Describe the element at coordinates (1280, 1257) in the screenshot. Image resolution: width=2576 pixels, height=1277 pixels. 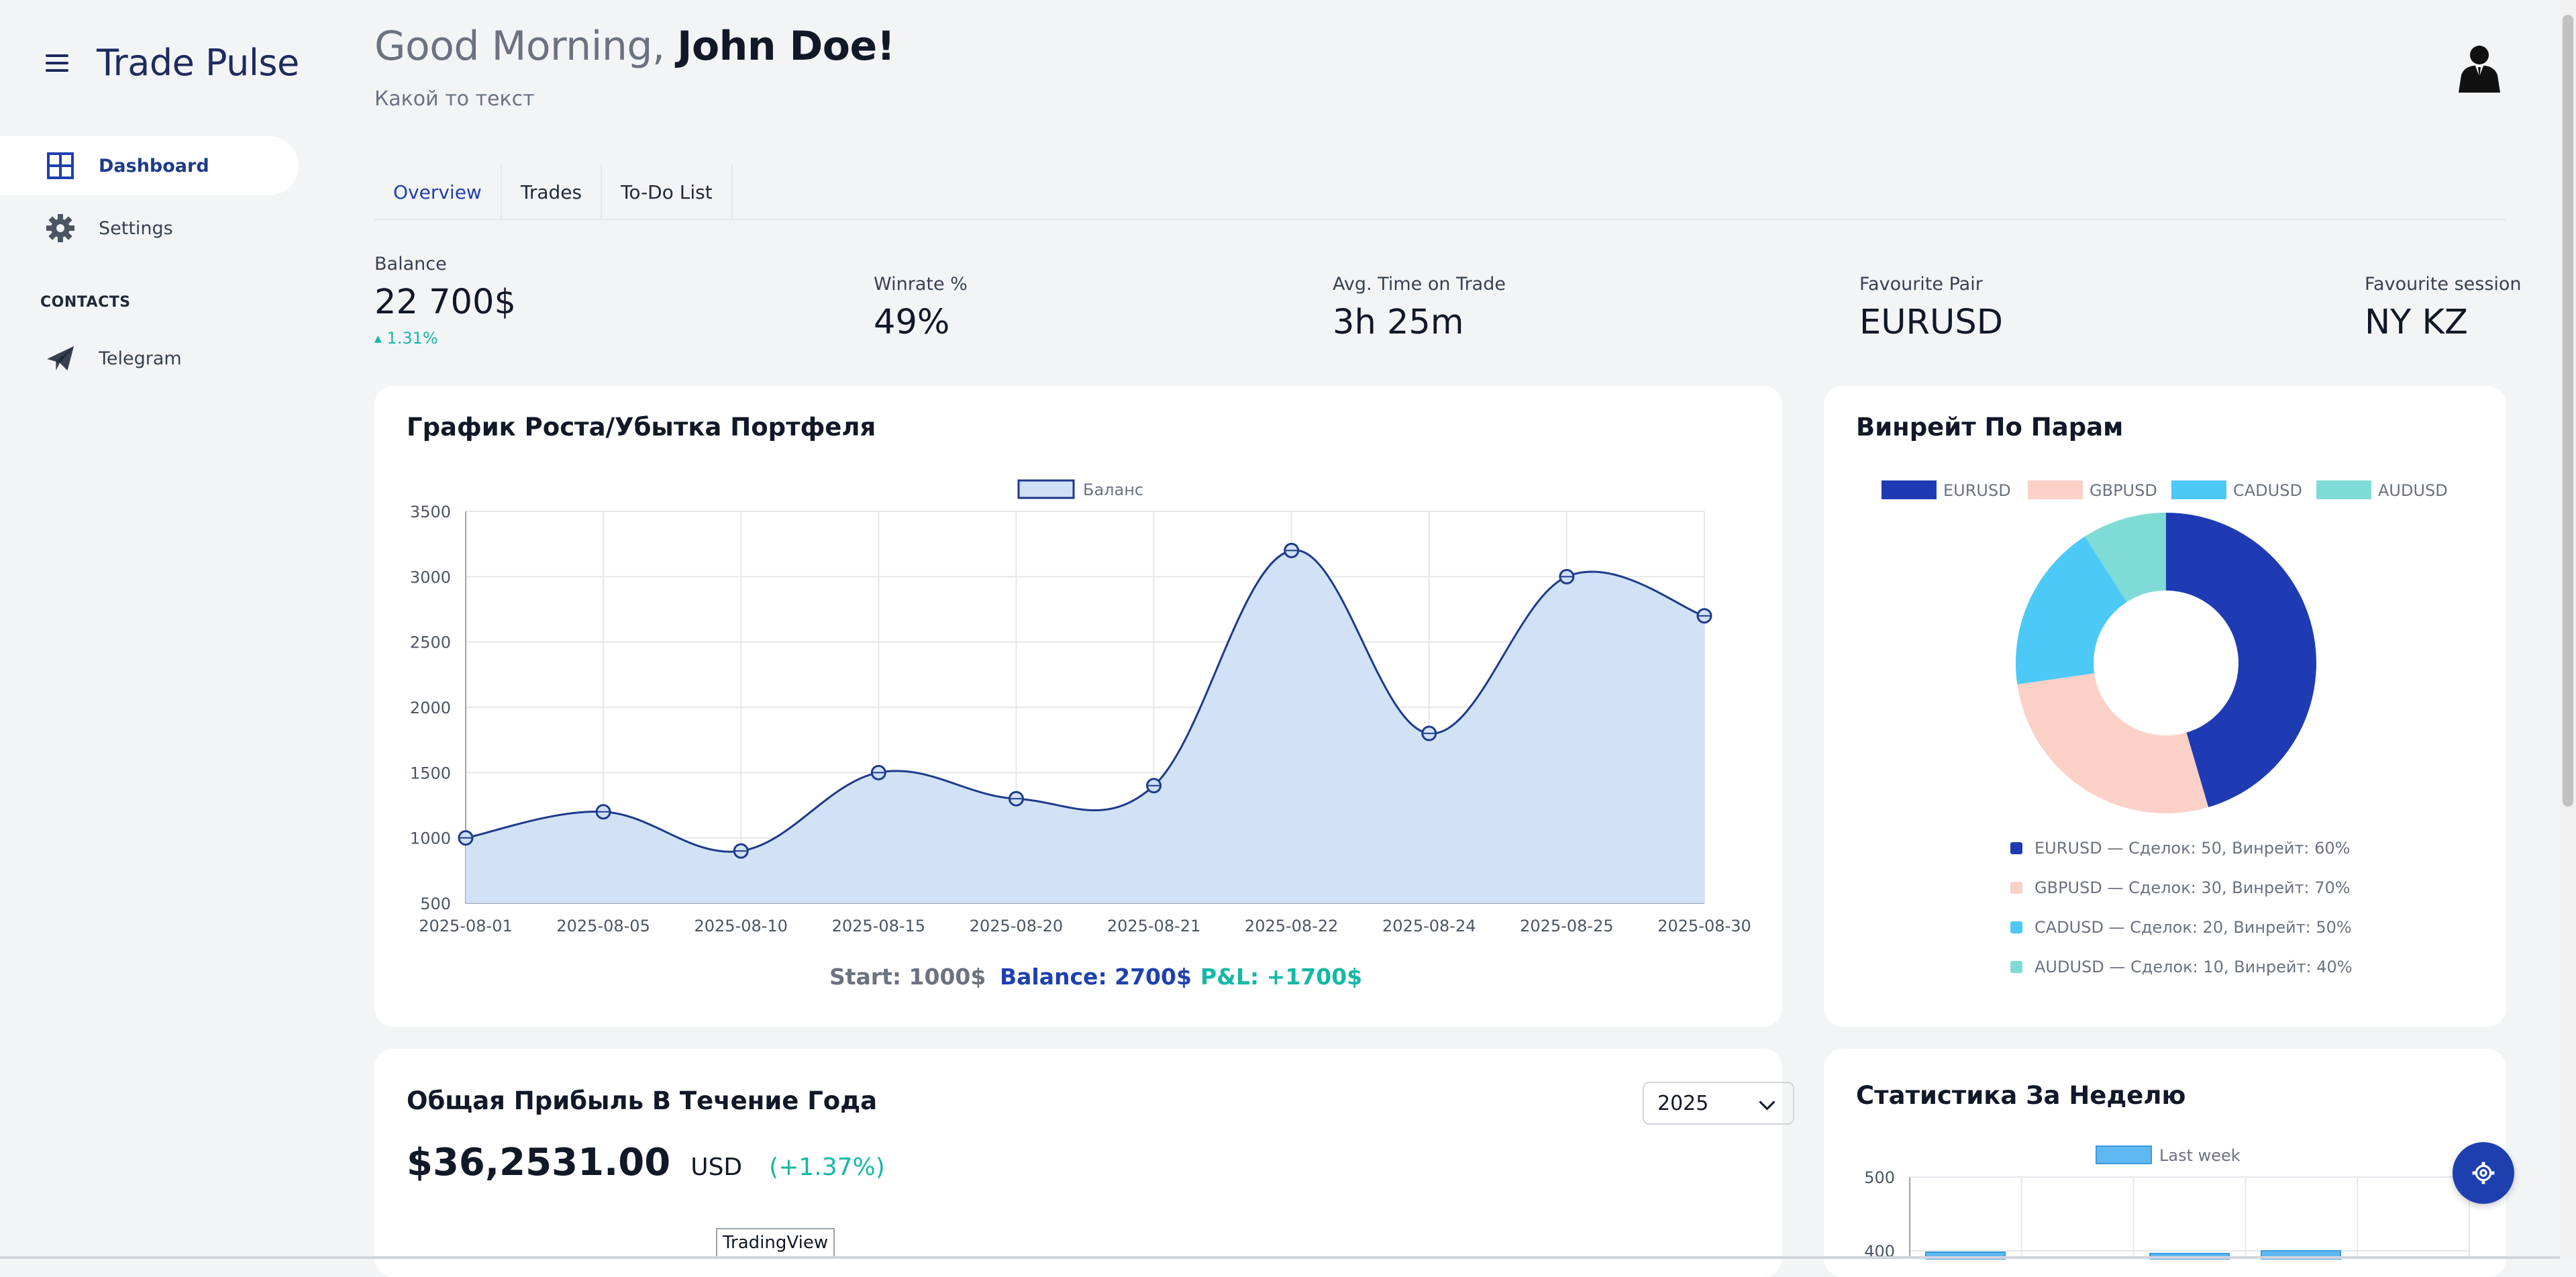
I see `viewport-bottom-edge` at that location.